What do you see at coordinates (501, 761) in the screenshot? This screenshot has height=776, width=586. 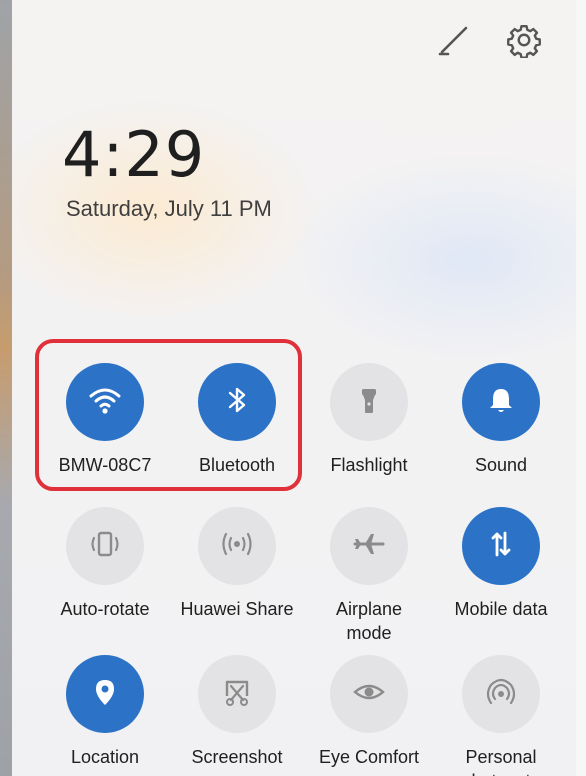 I see `tile-label: Personal hotspot` at bounding box center [501, 761].